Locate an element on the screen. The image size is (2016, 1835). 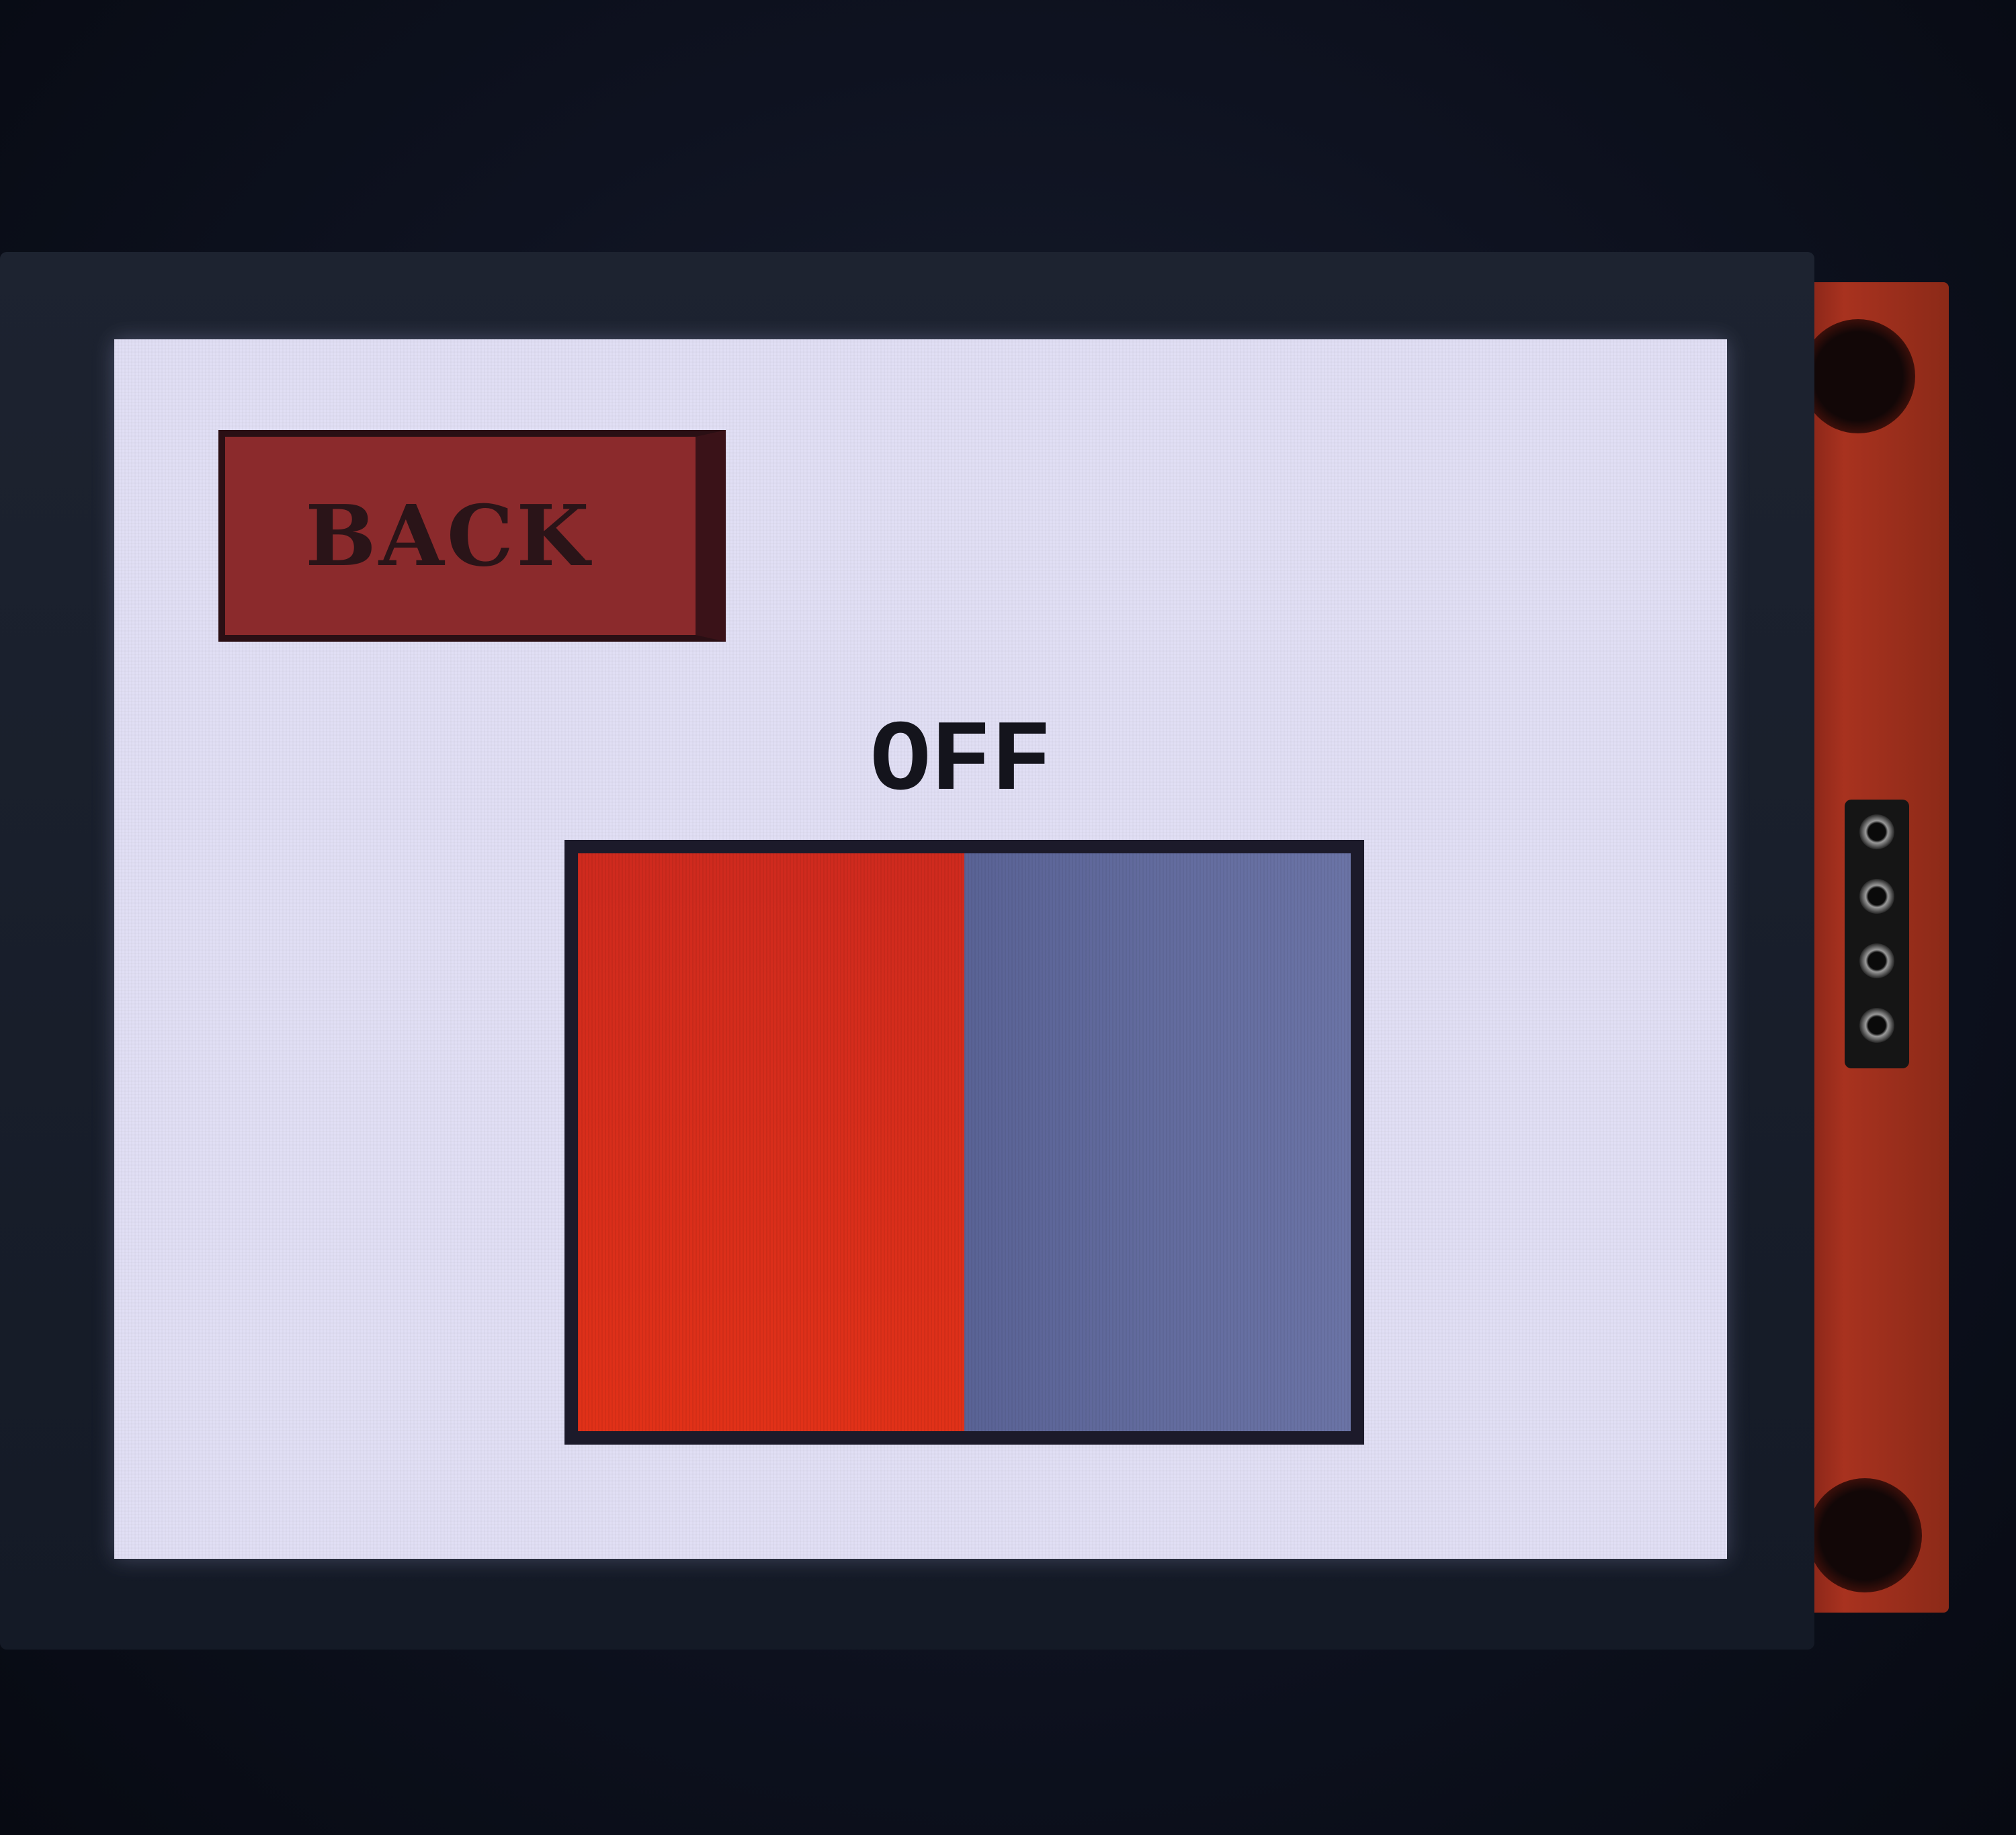
toggle-right-half is located at coordinates (1157, 1142).